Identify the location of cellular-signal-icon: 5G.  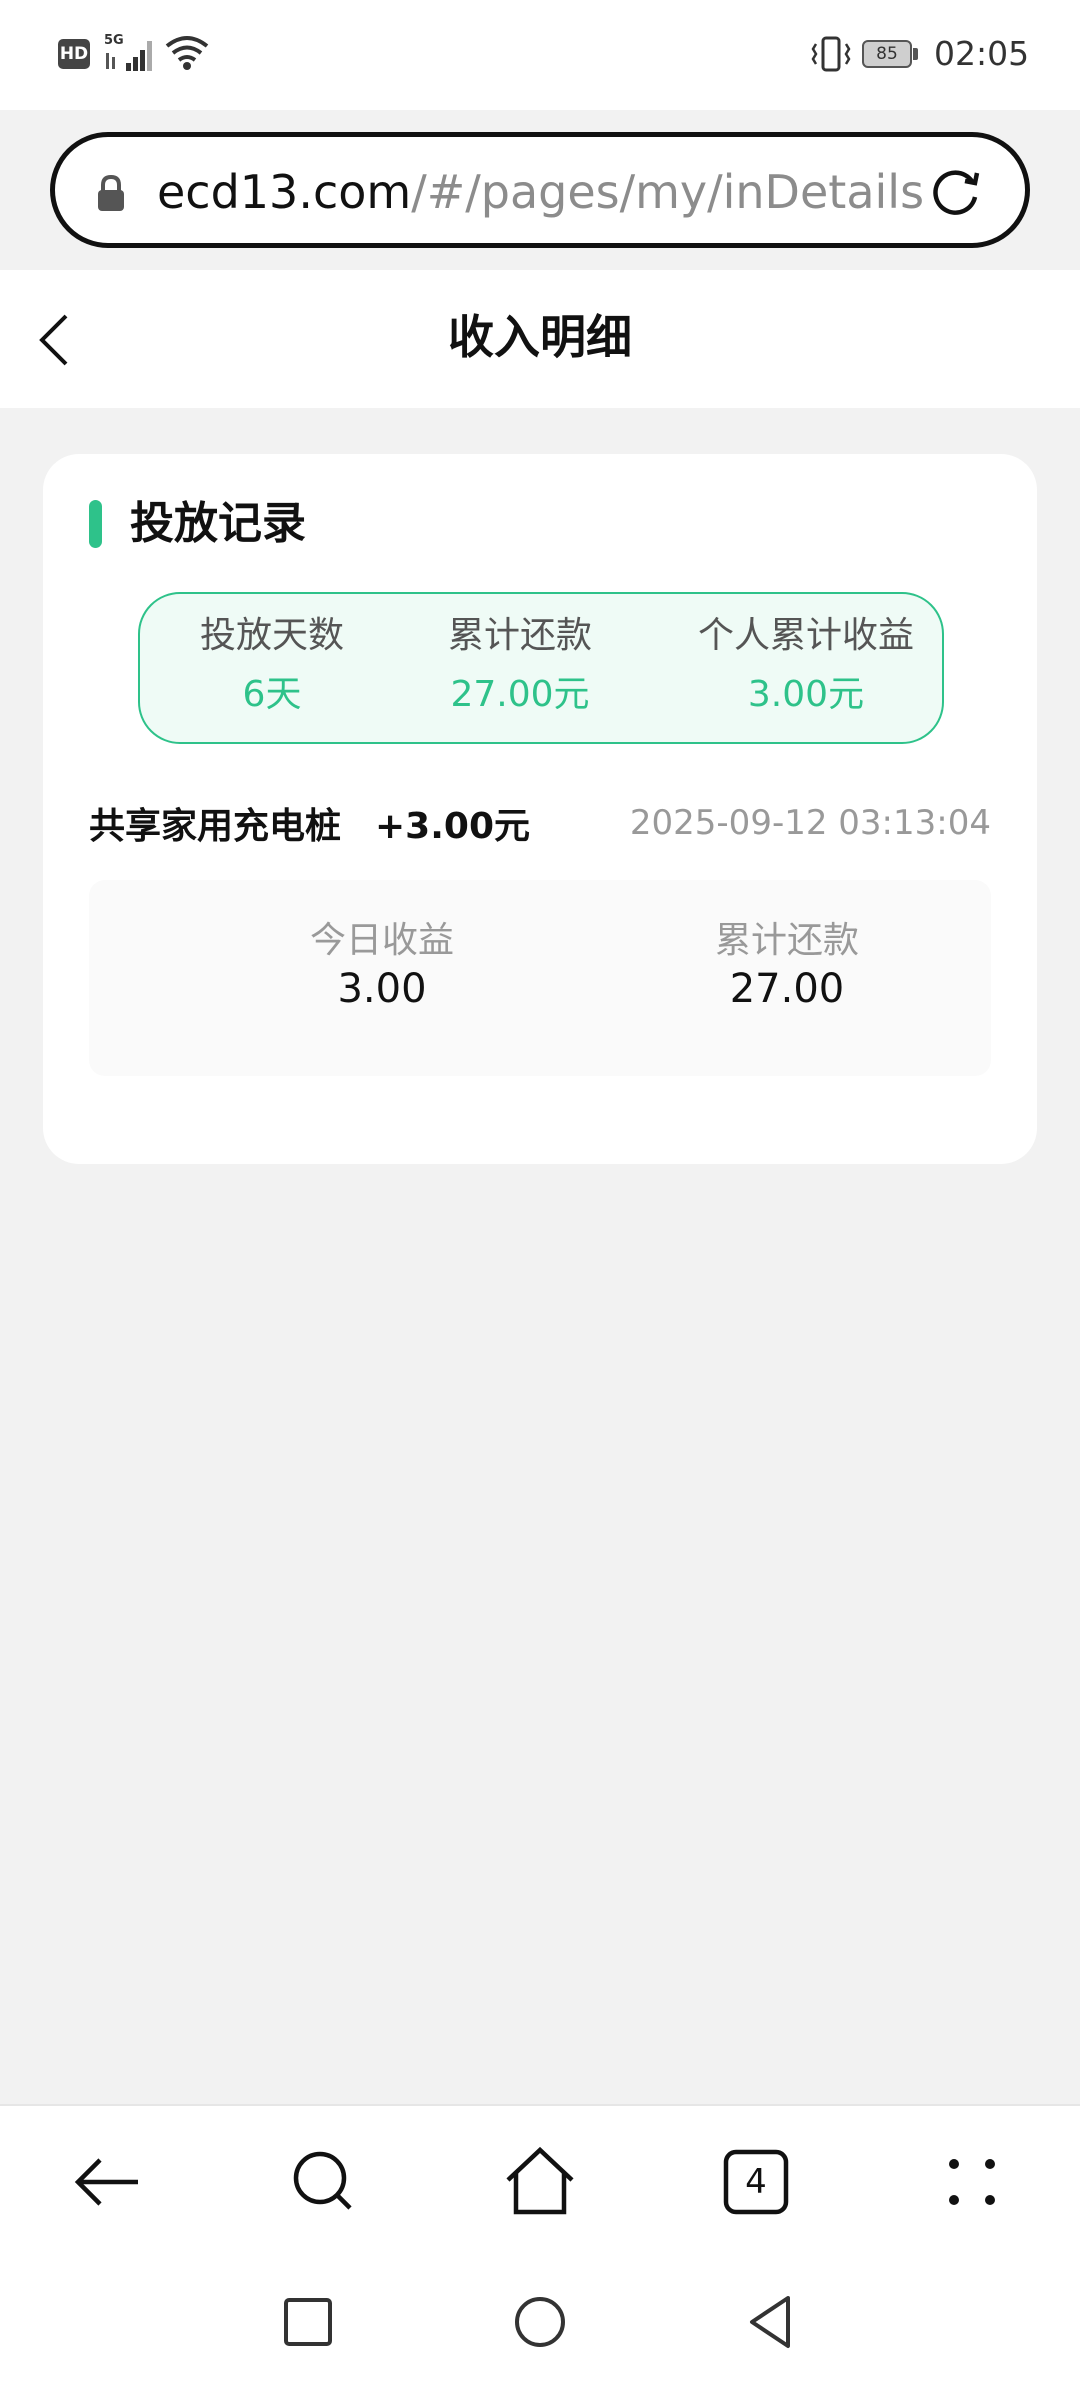
(132, 53).